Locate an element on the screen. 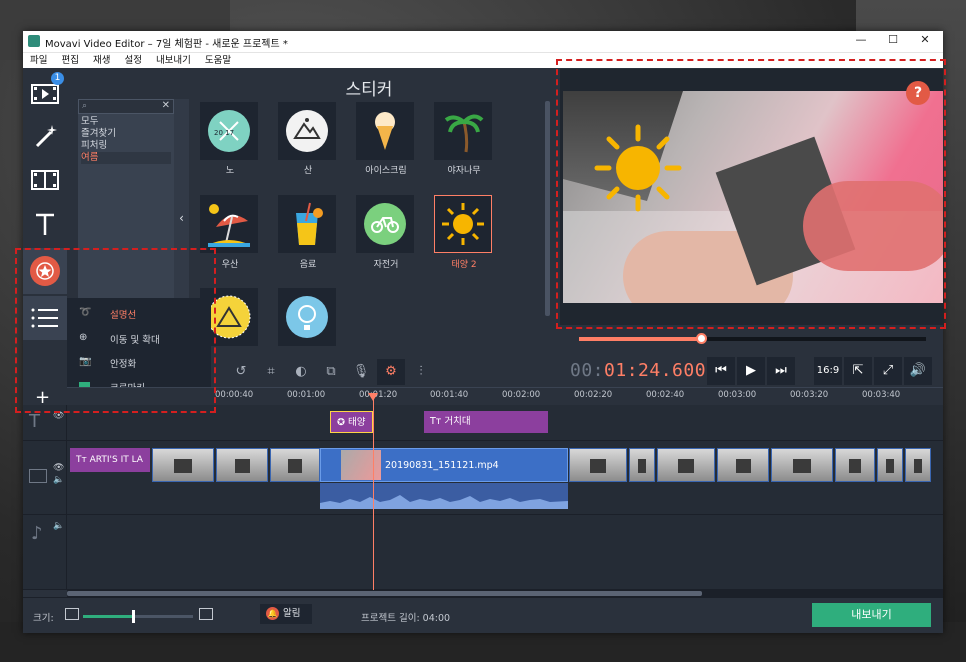 The image size is (966, 662). equalizer-icon: ⫶ is located at coordinates (421, 371).